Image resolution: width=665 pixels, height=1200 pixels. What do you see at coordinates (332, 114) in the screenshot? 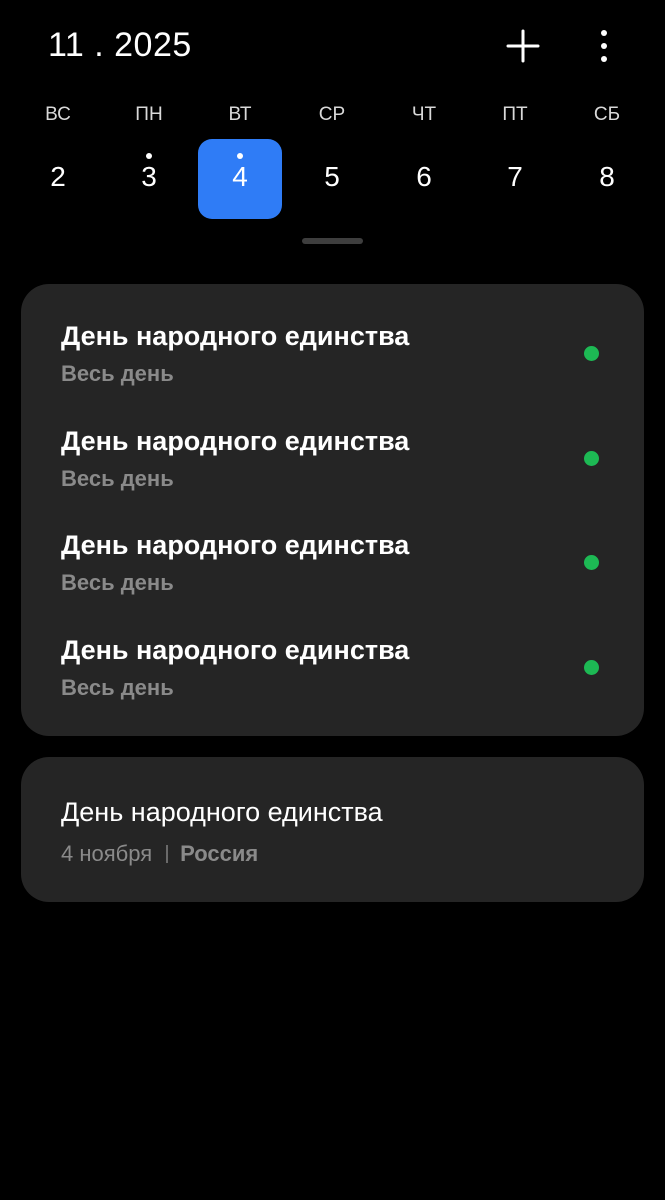
I see `day-of-week-label: СР` at bounding box center [332, 114].